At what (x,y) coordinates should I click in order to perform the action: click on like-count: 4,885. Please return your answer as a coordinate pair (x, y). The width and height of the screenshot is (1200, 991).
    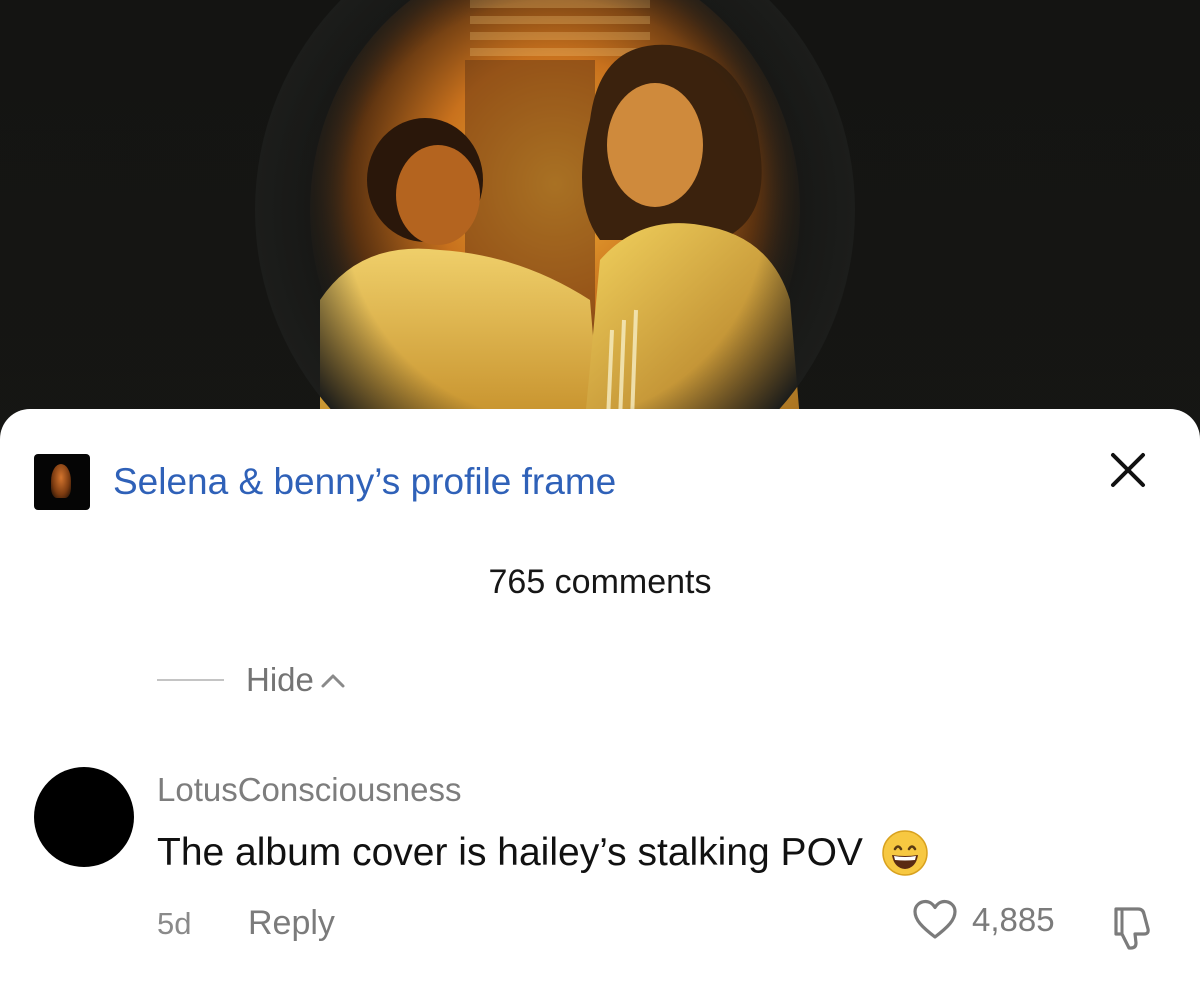
    Looking at the image, I should click on (1013, 919).